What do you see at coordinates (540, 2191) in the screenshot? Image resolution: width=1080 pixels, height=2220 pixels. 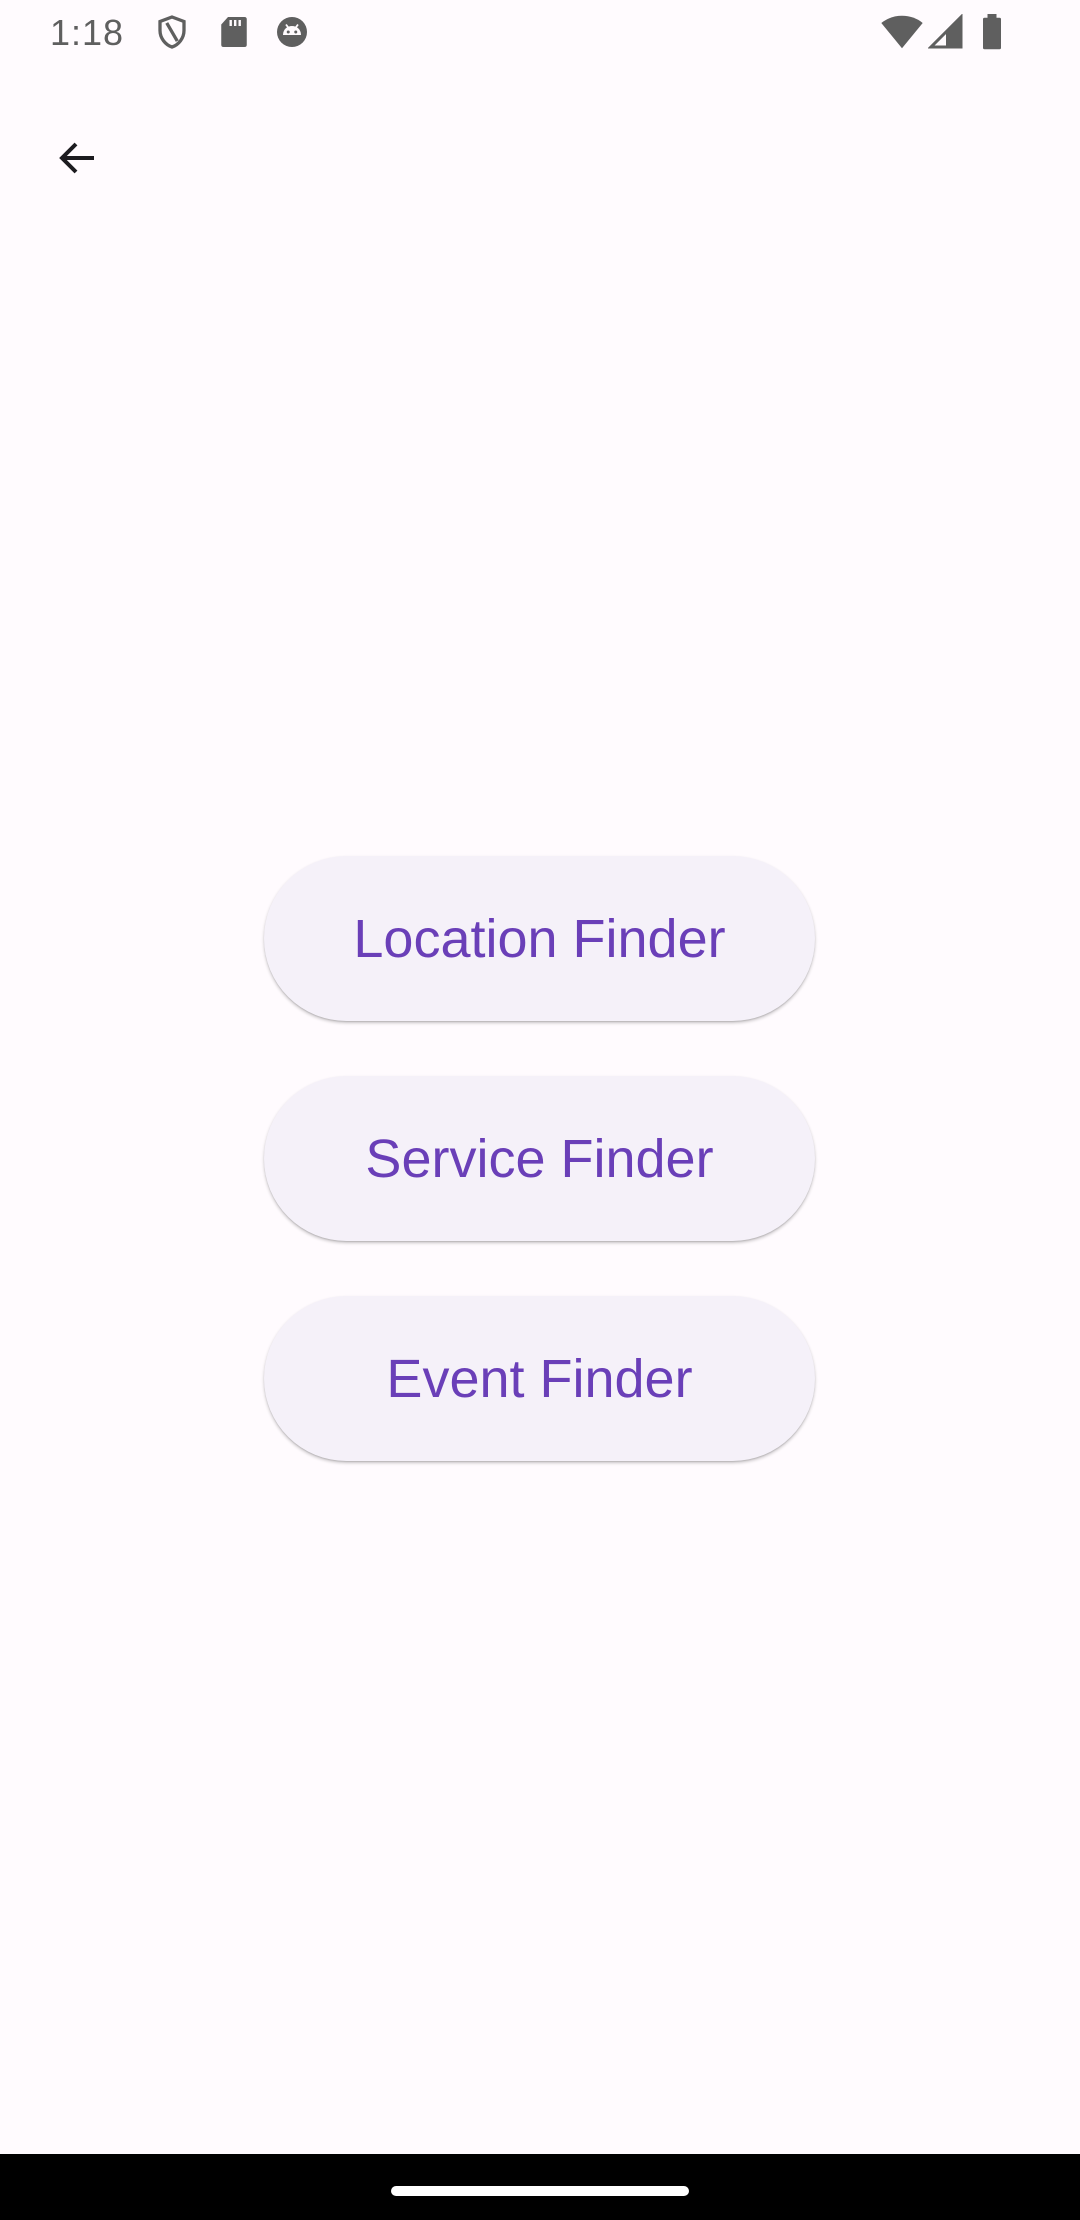 I see `home-gesture-handle` at bounding box center [540, 2191].